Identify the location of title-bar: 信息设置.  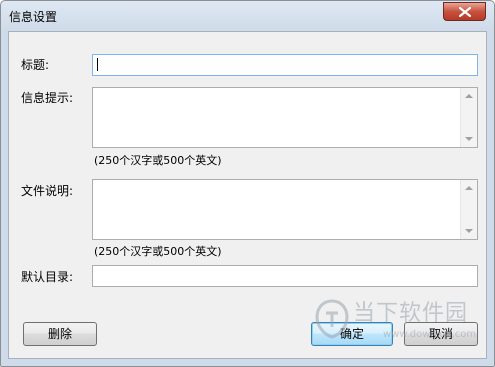
(247, 16).